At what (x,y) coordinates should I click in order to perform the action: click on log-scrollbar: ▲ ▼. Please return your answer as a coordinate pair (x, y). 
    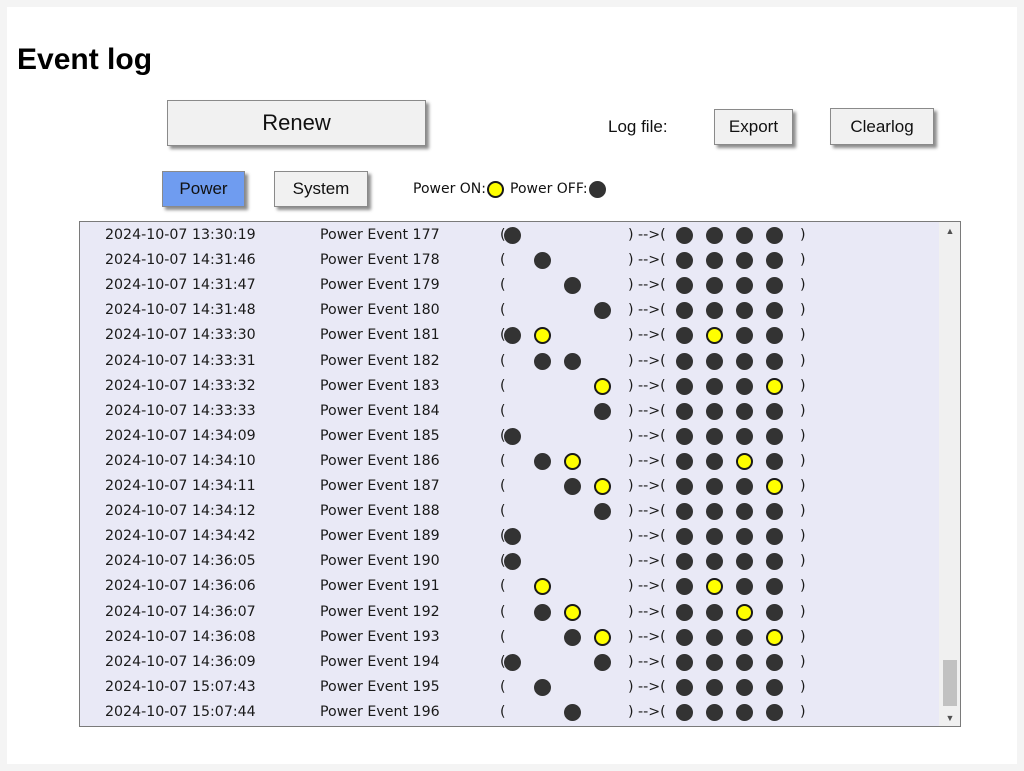
    Looking at the image, I should click on (949, 474).